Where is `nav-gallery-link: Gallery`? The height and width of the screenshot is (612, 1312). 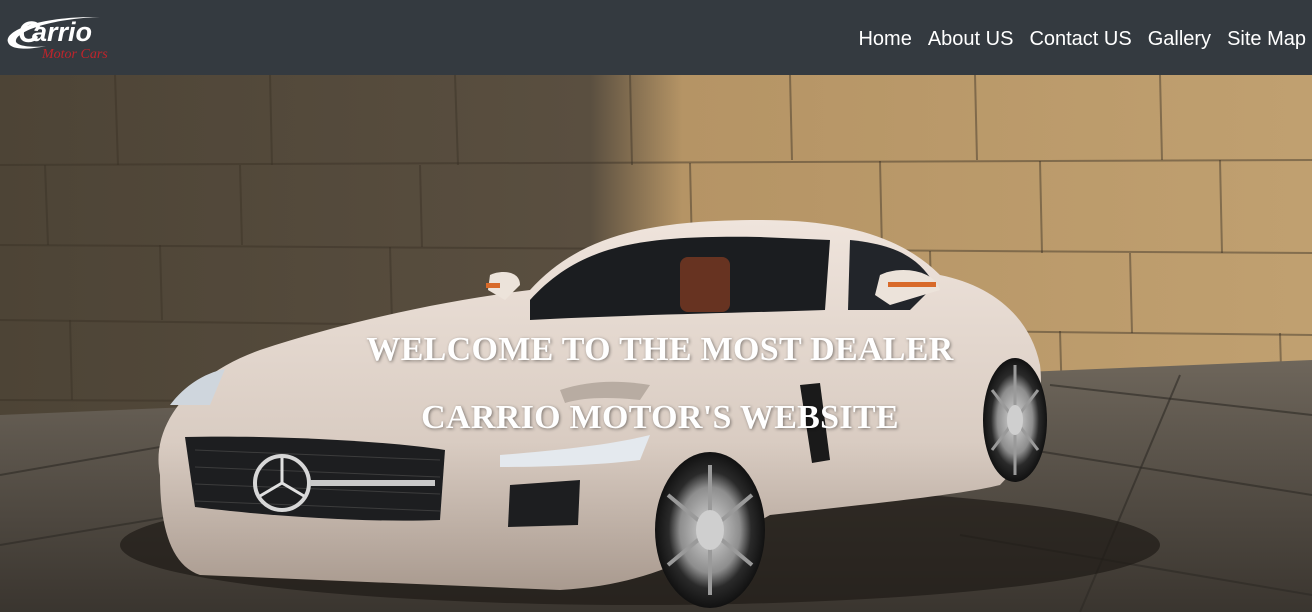
nav-gallery-link: Gallery is located at coordinates (1179, 39).